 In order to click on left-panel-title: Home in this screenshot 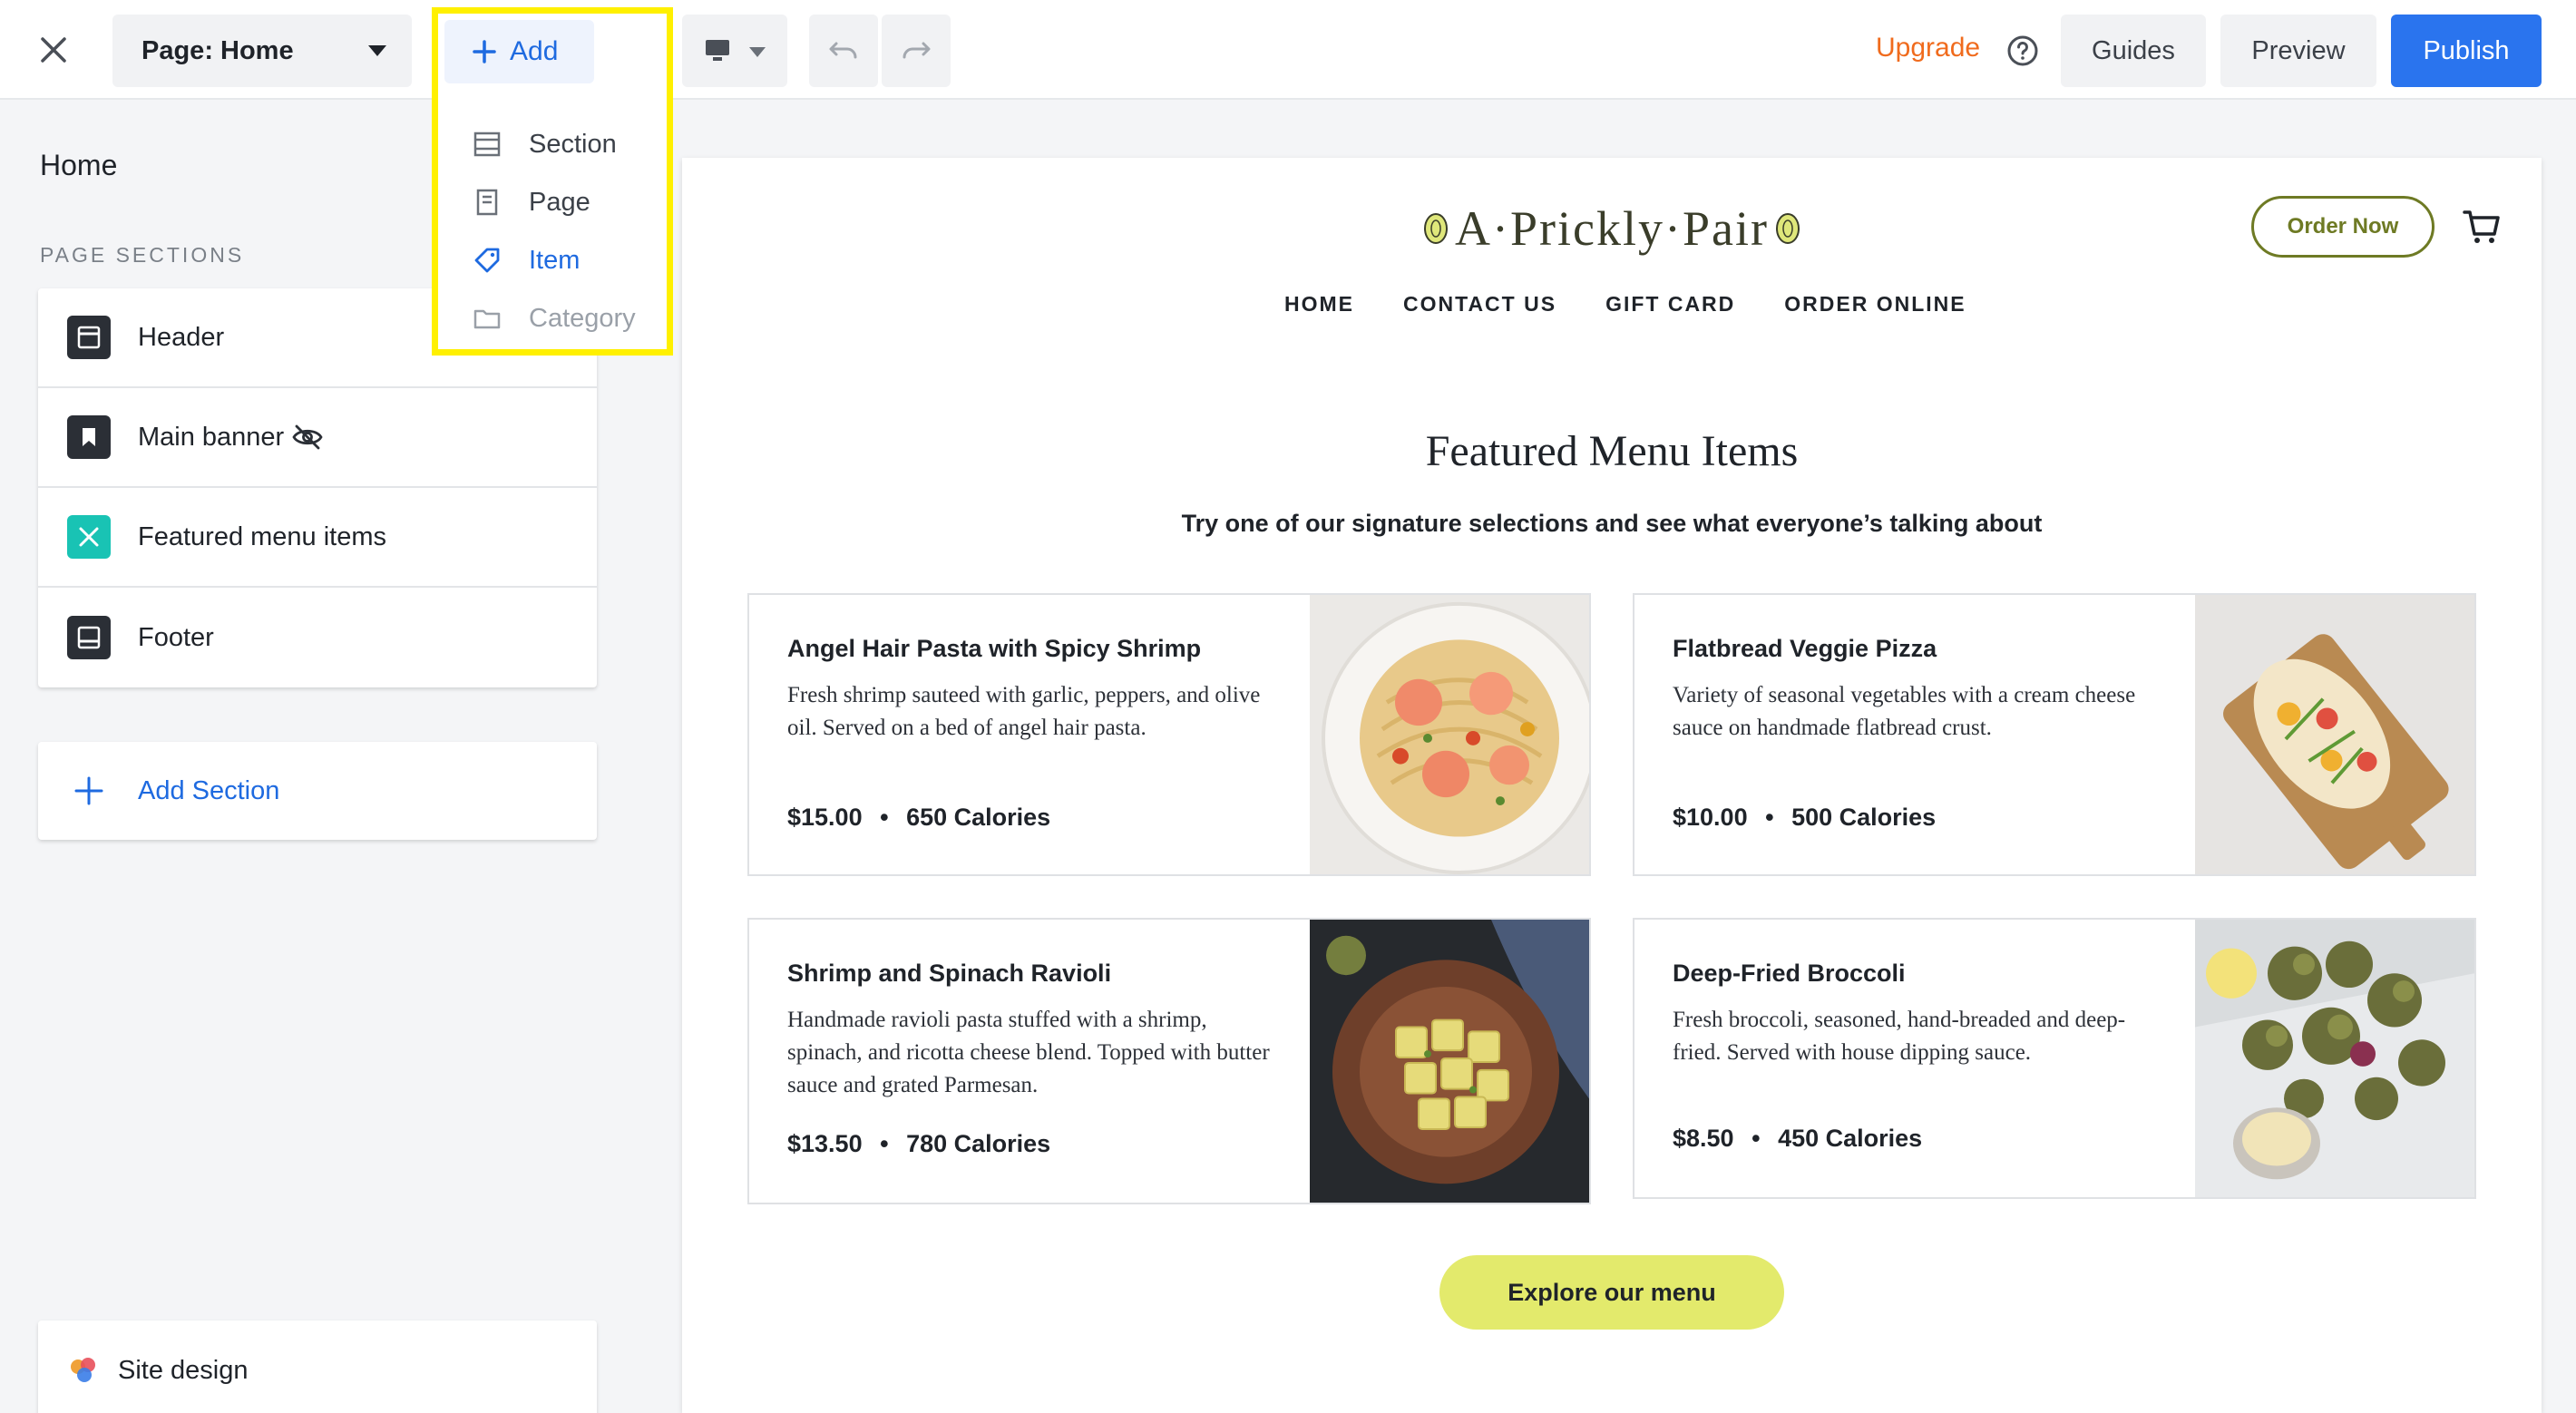, I will do `click(79, 165)`.